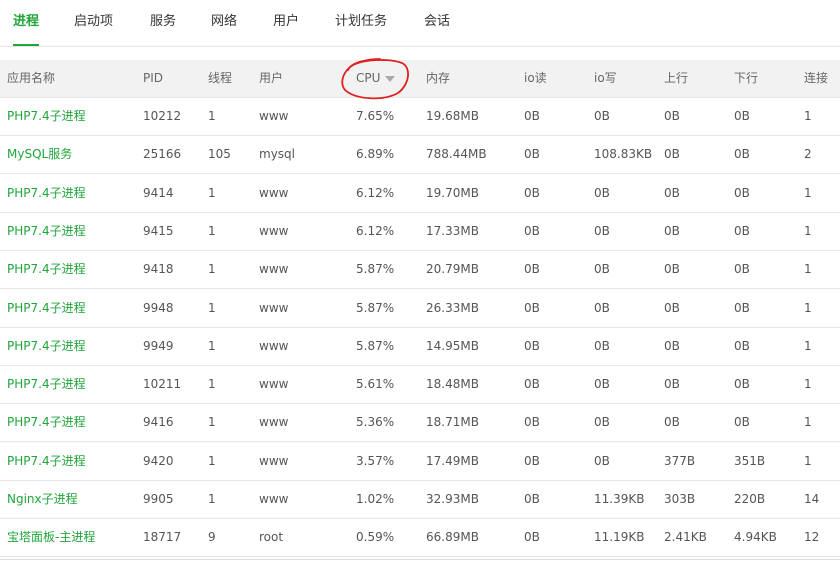 Image resolution: width=840 pixels, height=565 pixels. I want to click on cpu-annotation-circle, so click(375, 79).